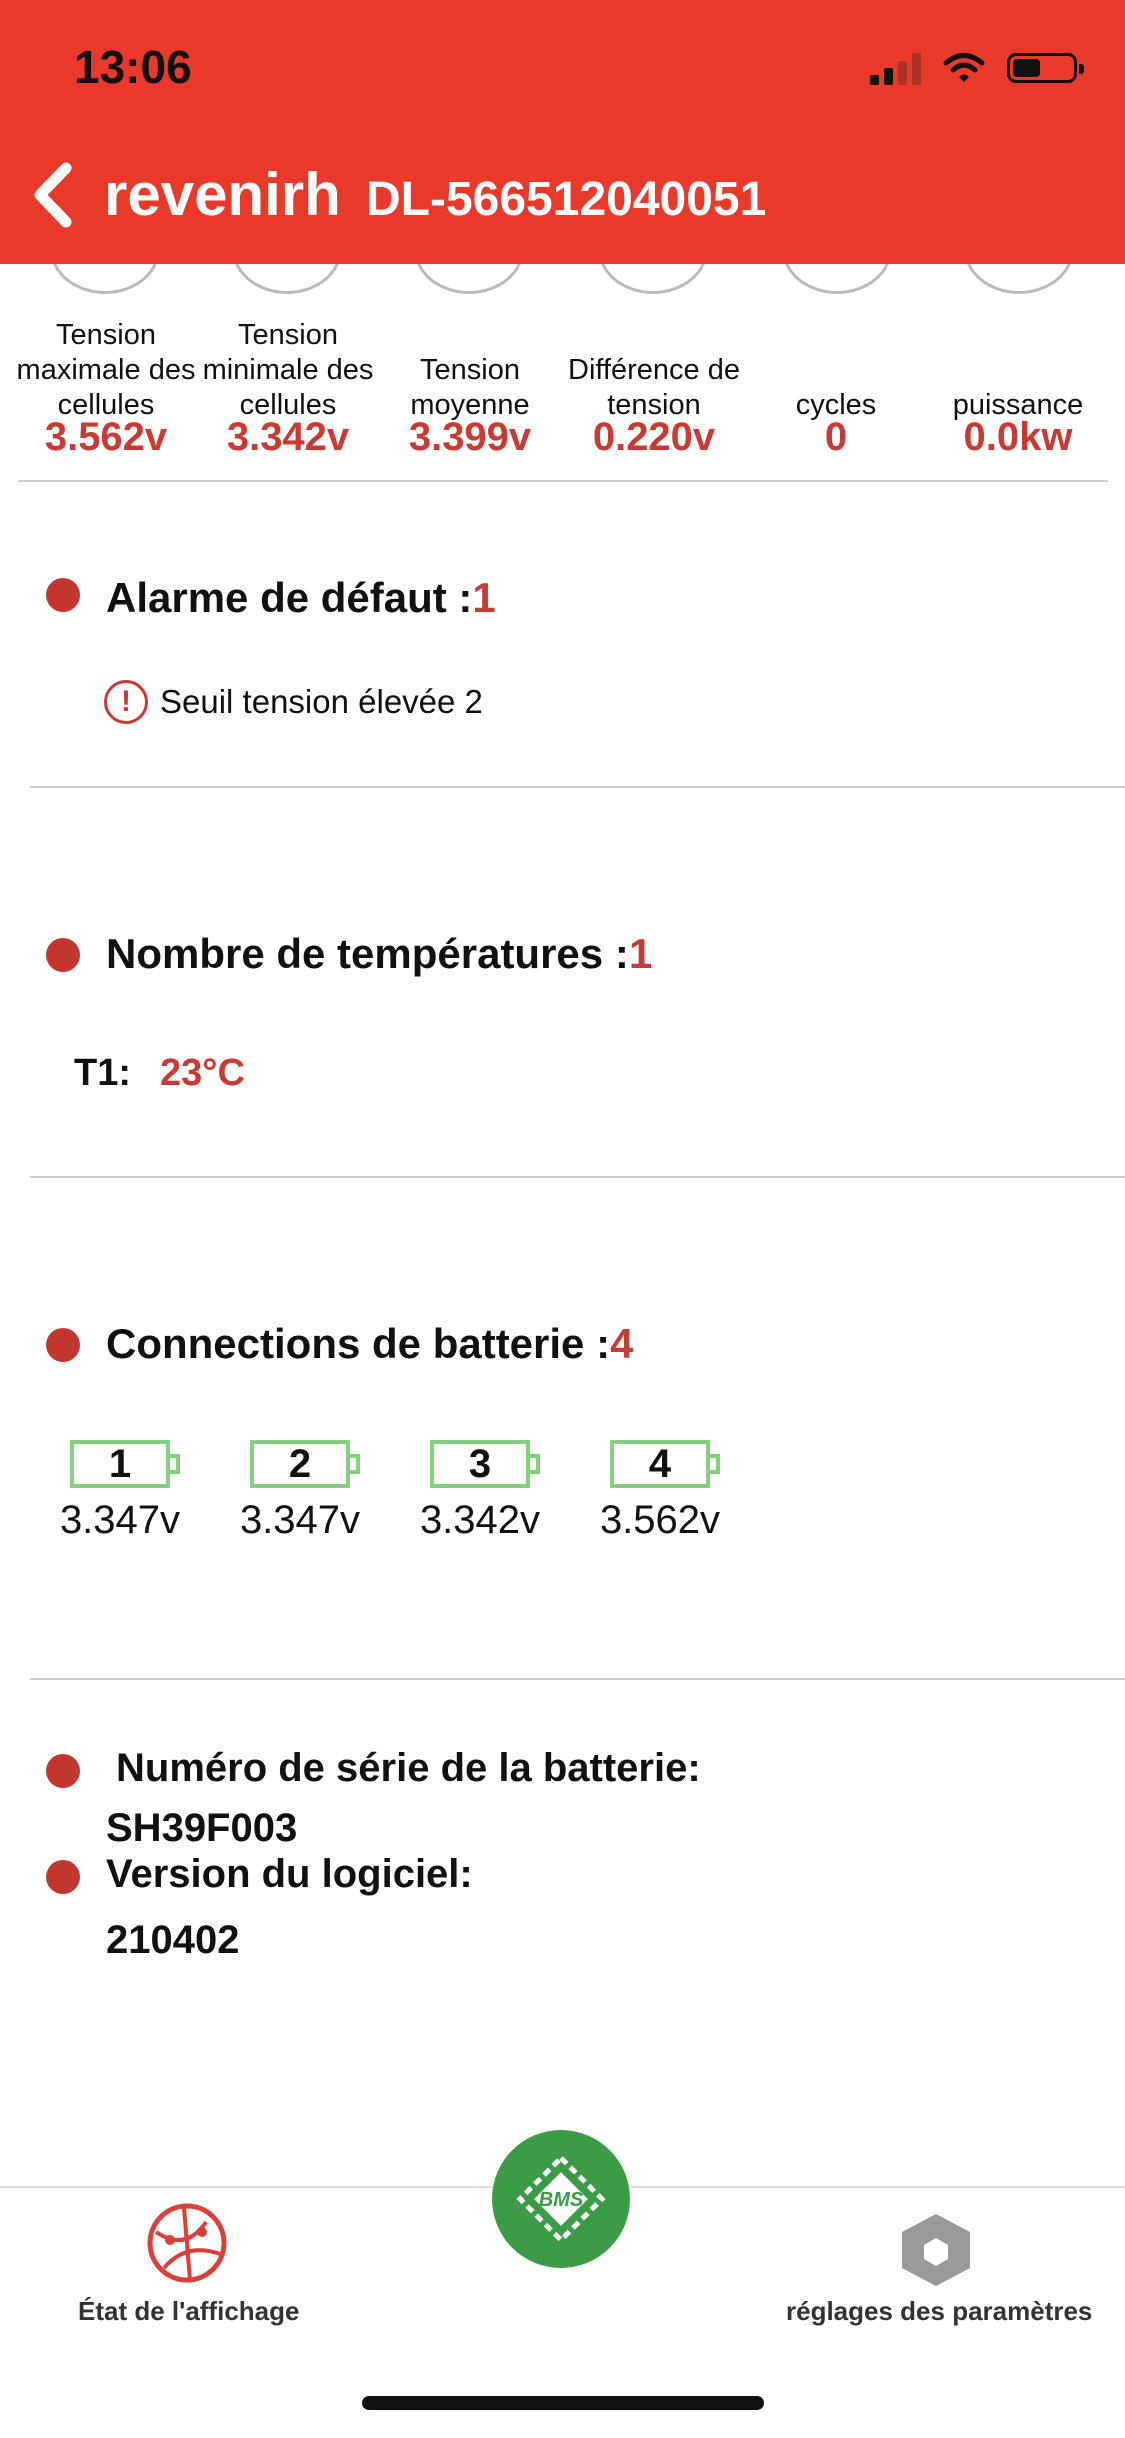 The height and width of the screenshot is (2438, 1125). What do you see at coordinates (939, 2311) in the screenshot?
I see `tab-parameter-settings: réglages des paramètres` at bounding box center [939, 2311].